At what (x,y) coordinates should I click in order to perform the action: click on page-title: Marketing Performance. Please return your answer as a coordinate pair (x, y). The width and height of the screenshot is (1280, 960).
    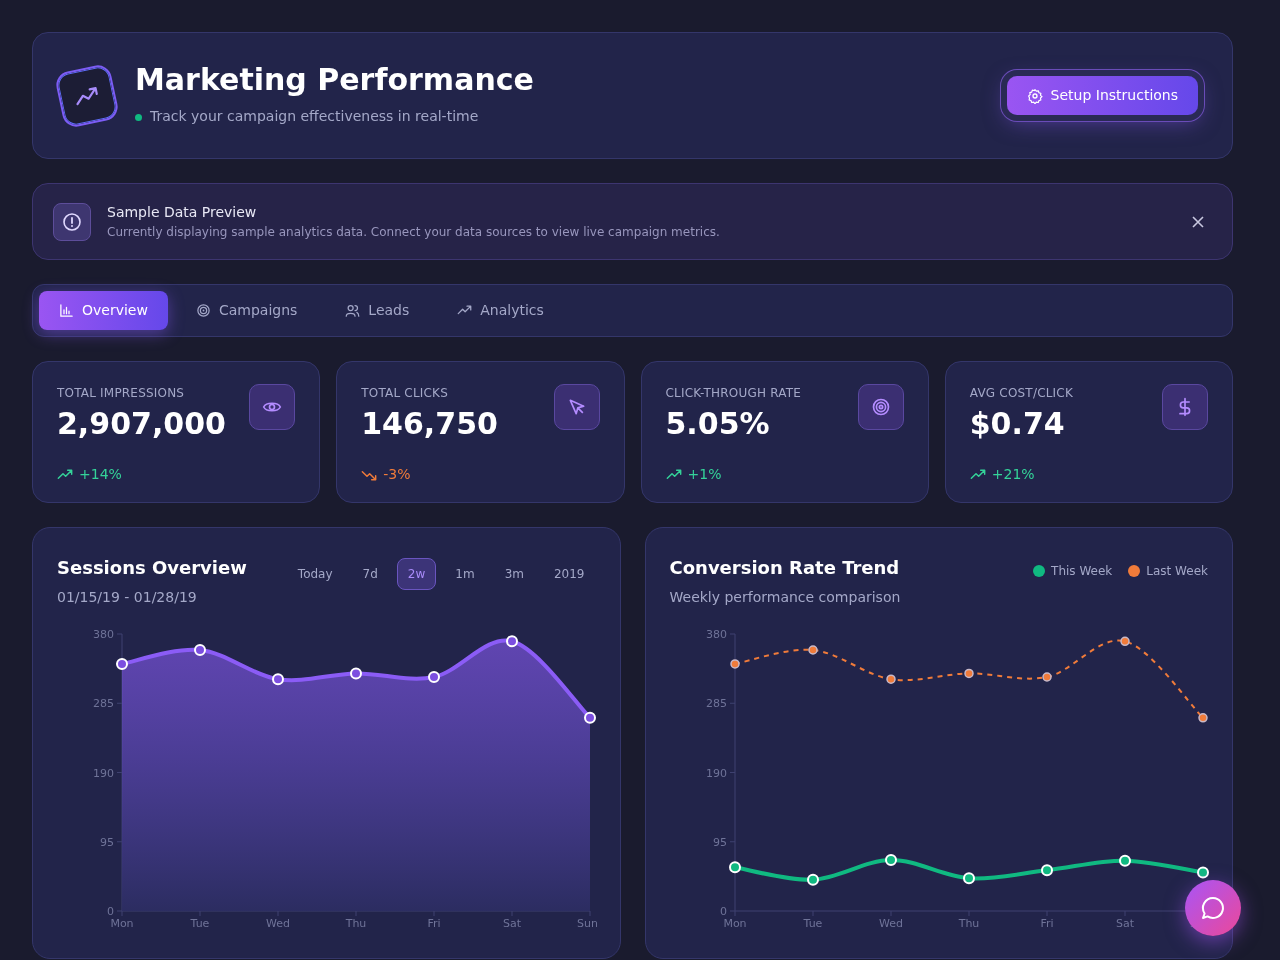
    Looking at the image, I should click on (334, 79).